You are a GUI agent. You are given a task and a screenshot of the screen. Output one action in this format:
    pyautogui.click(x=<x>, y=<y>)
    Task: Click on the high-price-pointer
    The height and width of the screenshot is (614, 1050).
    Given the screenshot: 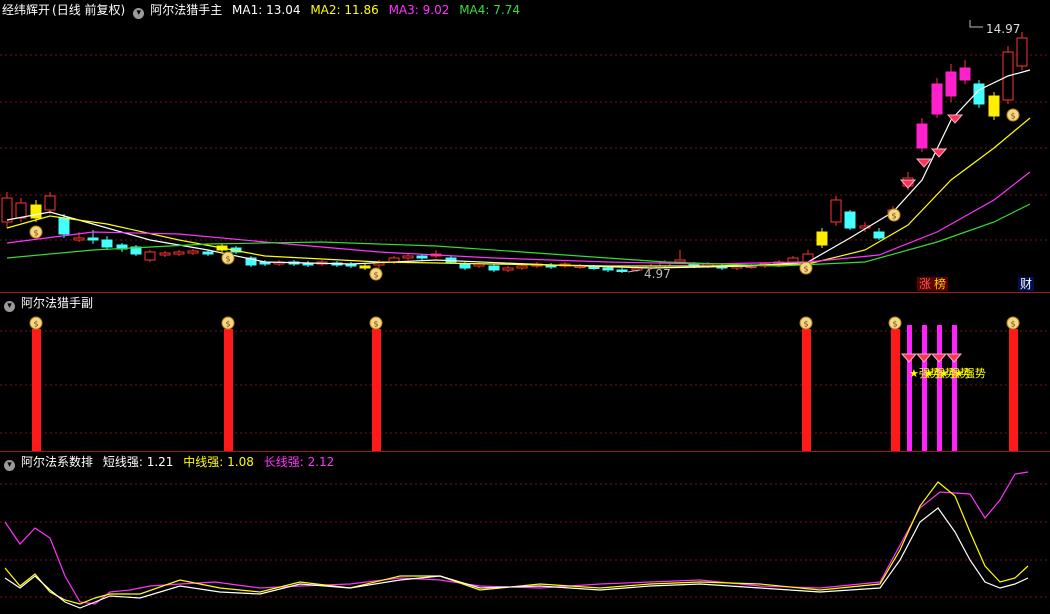 What is the action you would take?
    pyautogui.click(x=976, y=24)
    